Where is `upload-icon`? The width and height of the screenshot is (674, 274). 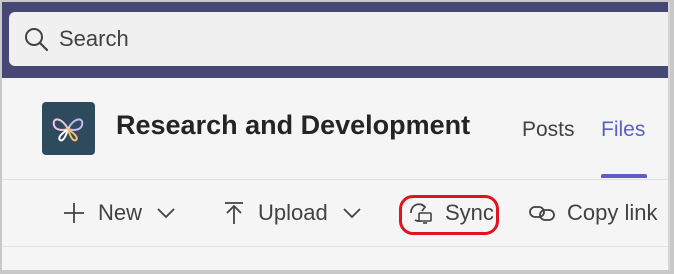 upload-icon is located at coordinates (234, 213).